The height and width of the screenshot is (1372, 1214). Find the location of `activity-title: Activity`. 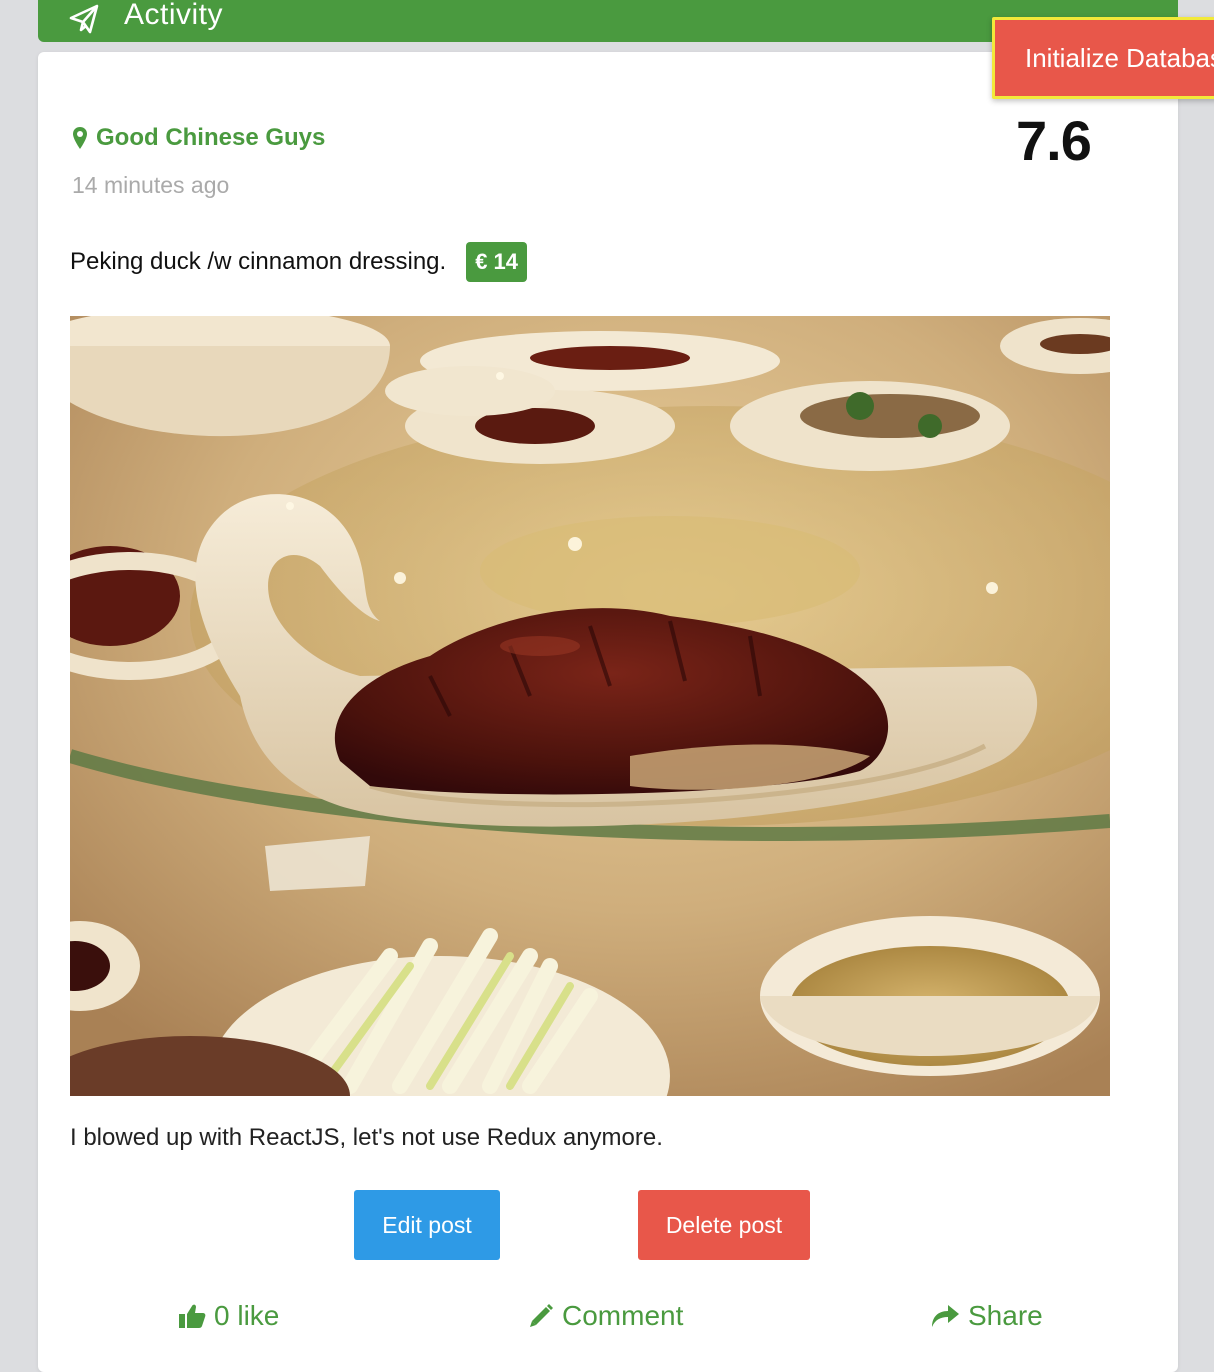

activity-title: Activity is located at coordinates (174, 15).